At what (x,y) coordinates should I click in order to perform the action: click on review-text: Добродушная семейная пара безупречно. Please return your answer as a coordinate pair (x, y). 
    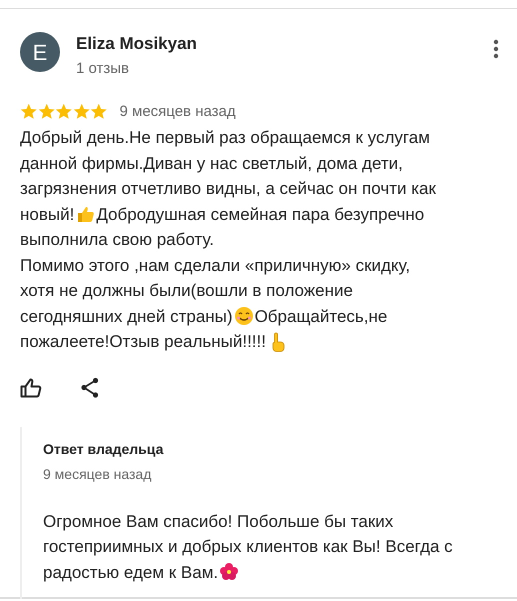
    Looking at the image, I should click on (260, 215).